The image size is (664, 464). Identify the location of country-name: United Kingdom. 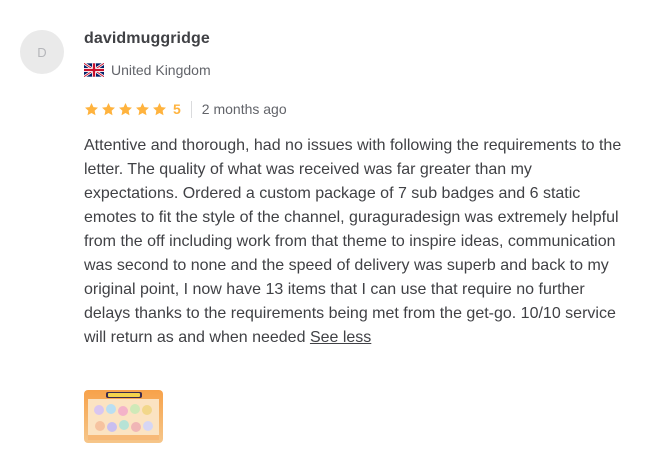
(161, 70).